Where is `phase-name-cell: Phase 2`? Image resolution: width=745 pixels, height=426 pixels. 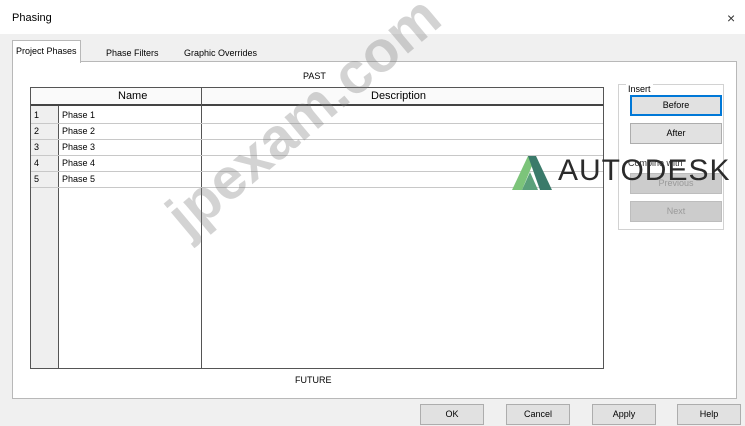 phase-name-cell: Phase 2 is located at coordinates (78, 131).